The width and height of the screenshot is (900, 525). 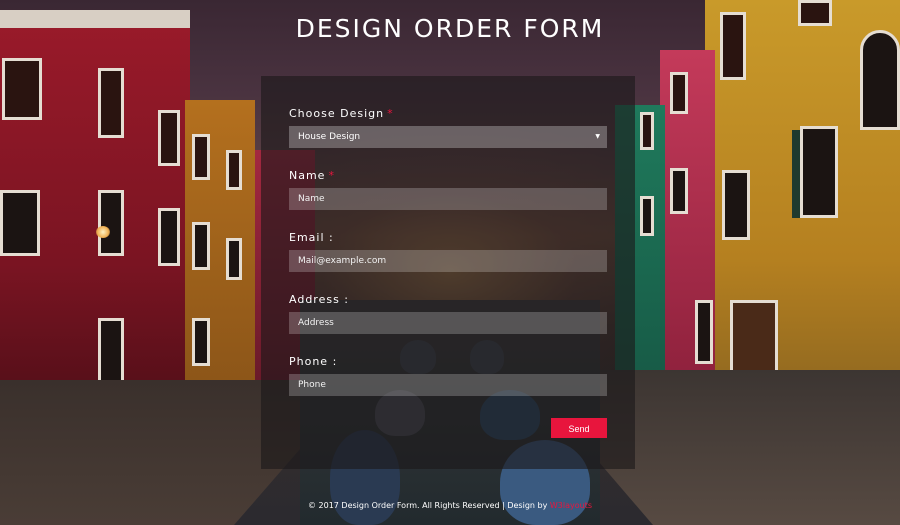 What do you see at coordinates (103, 232) in the screenshot?
I see `street-lamp` at bounding box center [103, 232].